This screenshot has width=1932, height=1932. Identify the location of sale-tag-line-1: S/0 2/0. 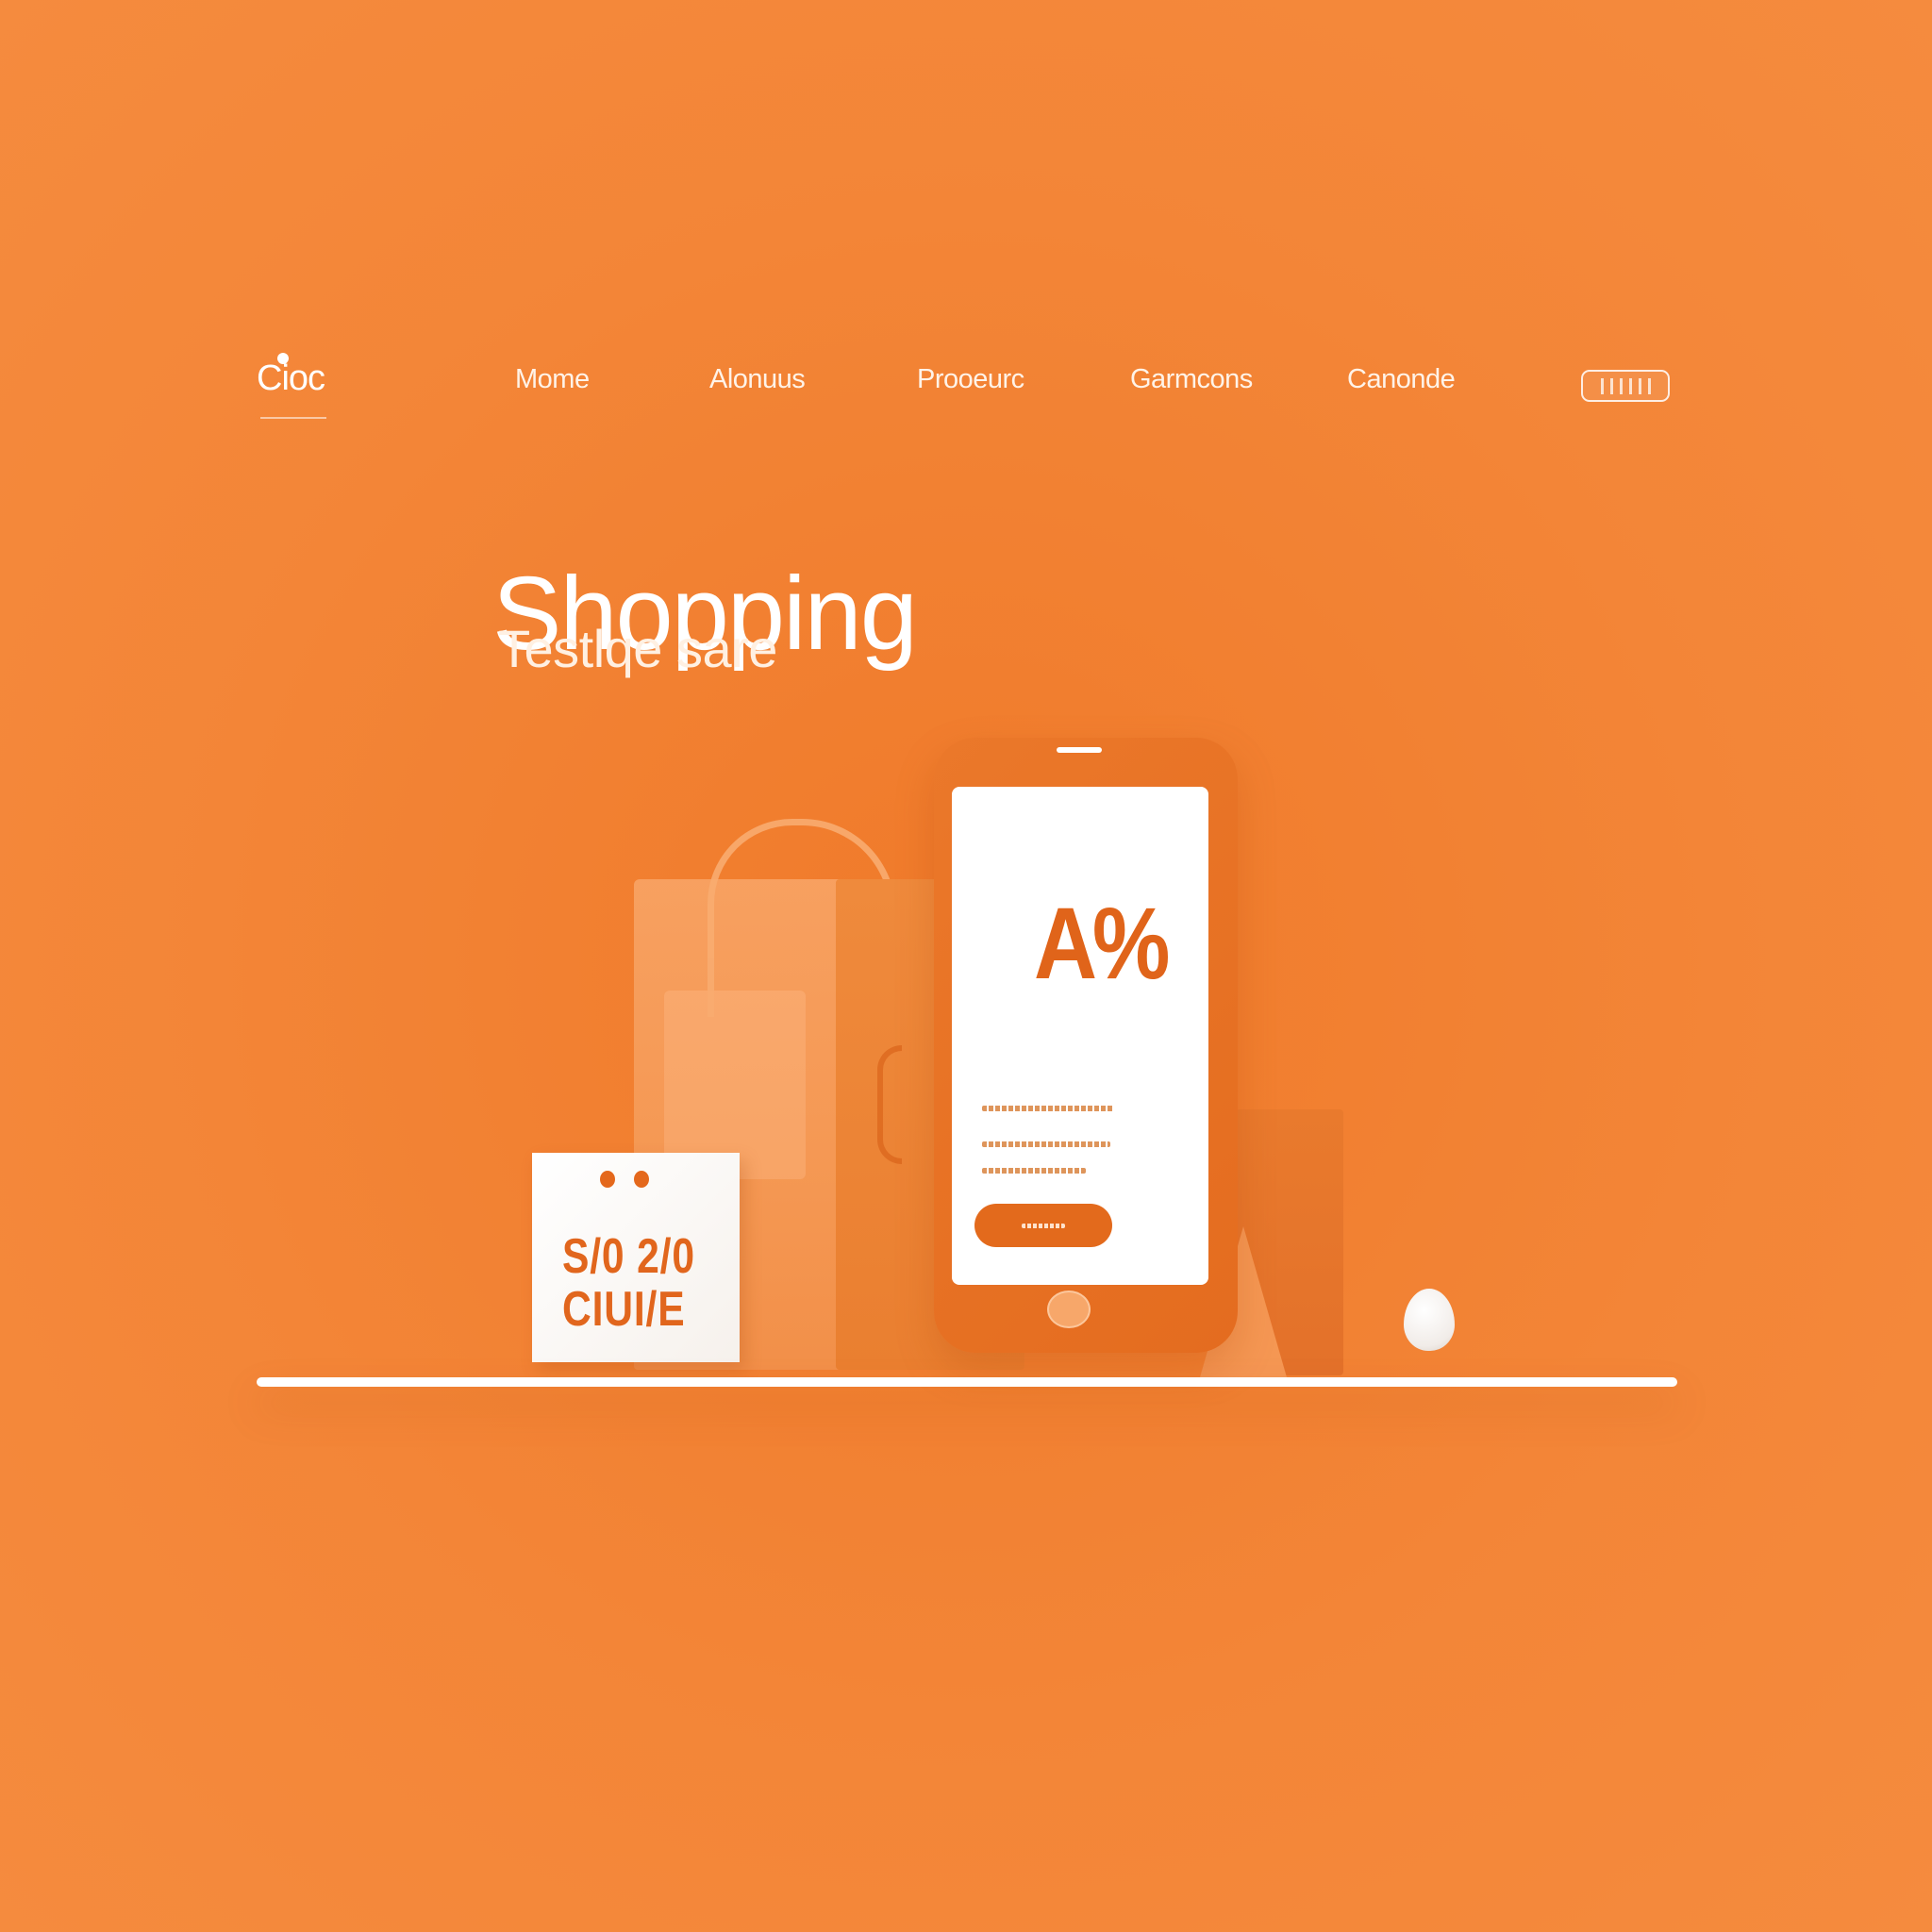
(628, 1256).